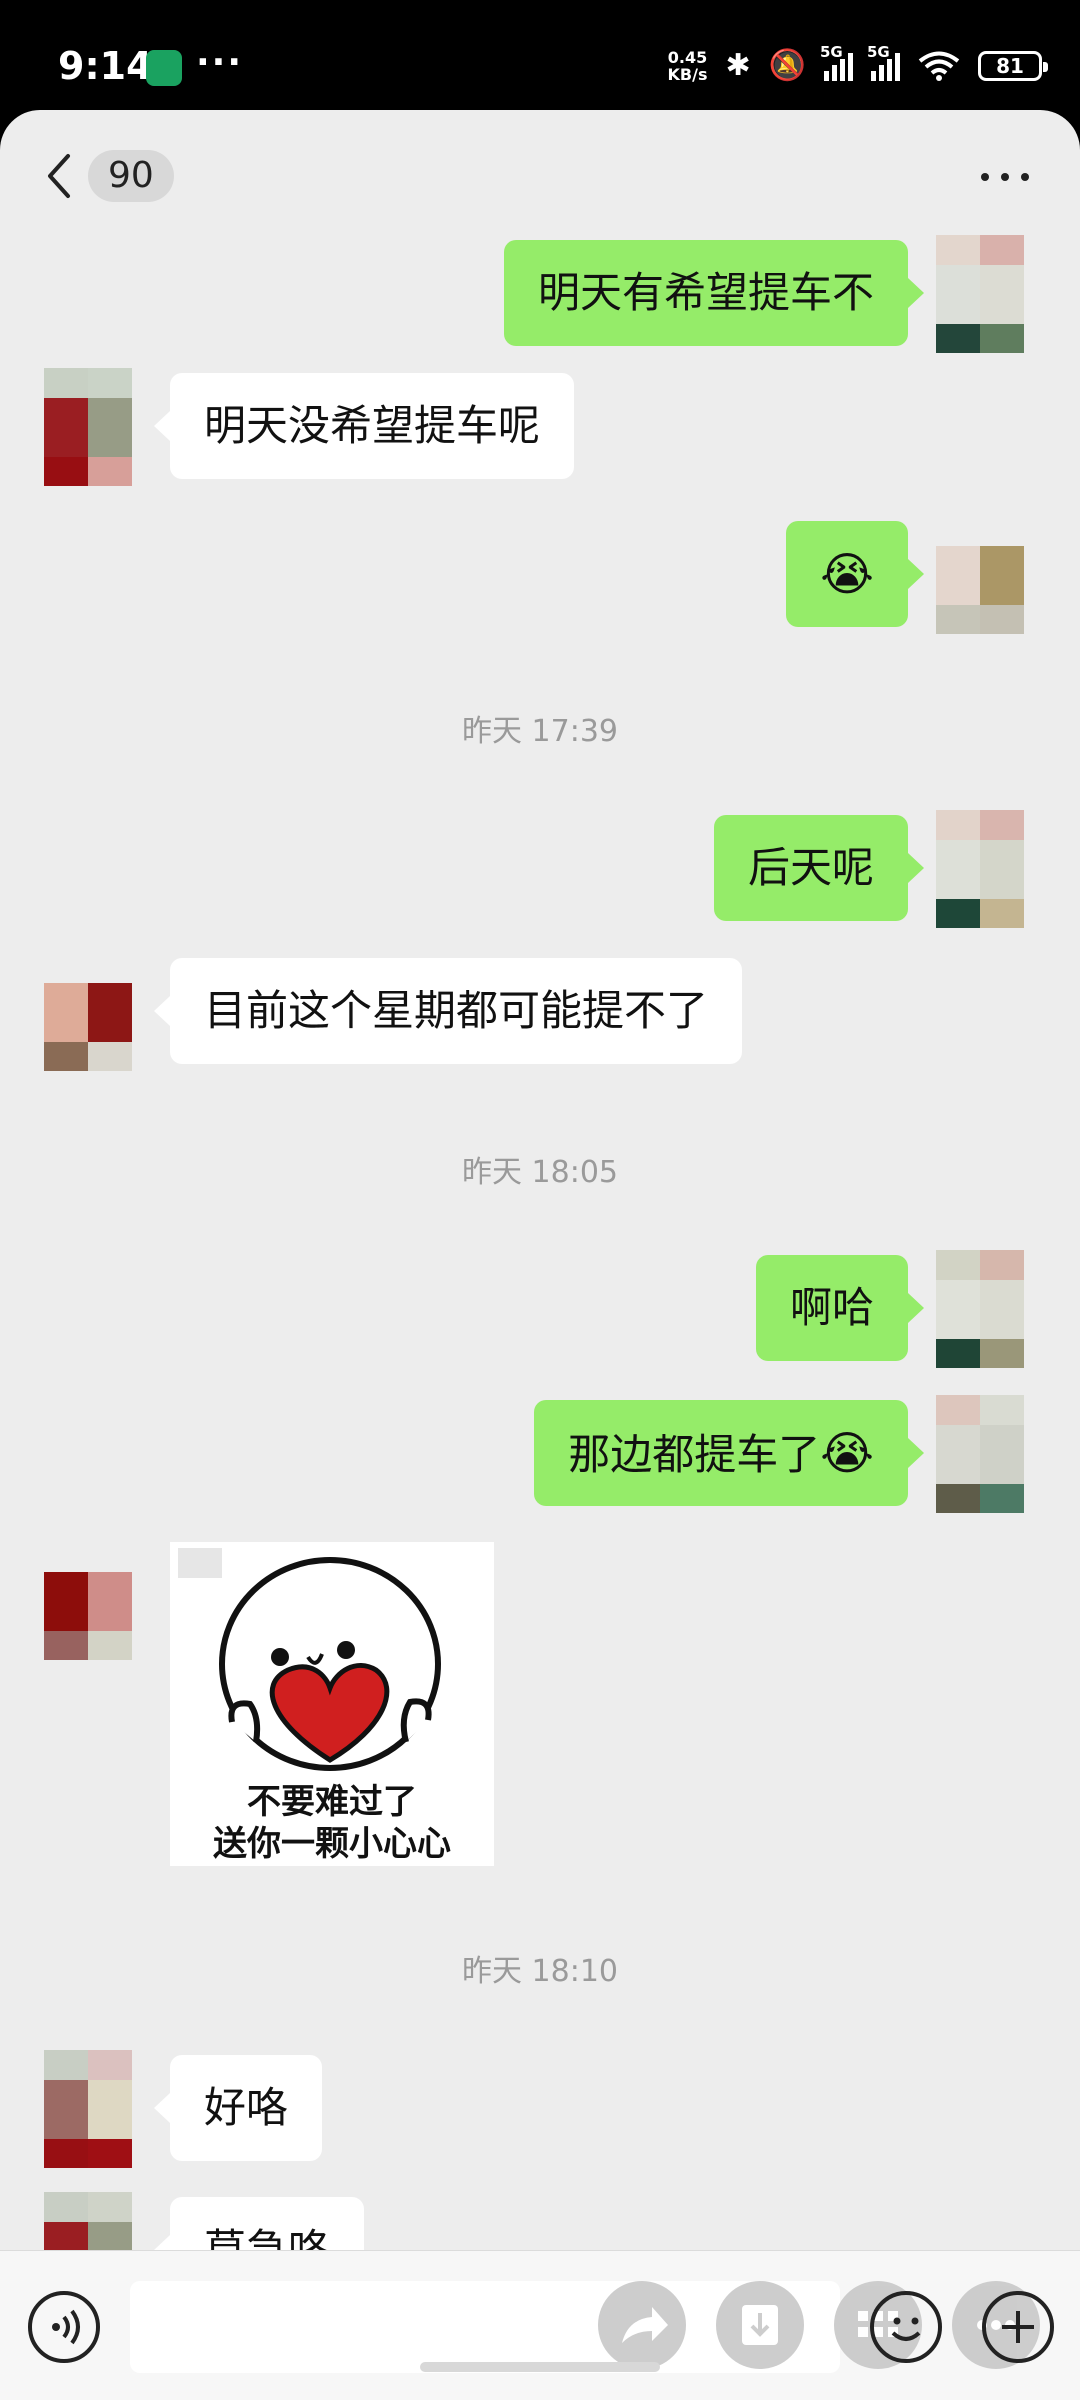 Image resolution: width=1080 pixels, height=2400 pixels. What do you see at coordinates (540, 1172) in the screenshot?
I see `timestamp: 昨天 18:05` at bounding box center [540, 1172].